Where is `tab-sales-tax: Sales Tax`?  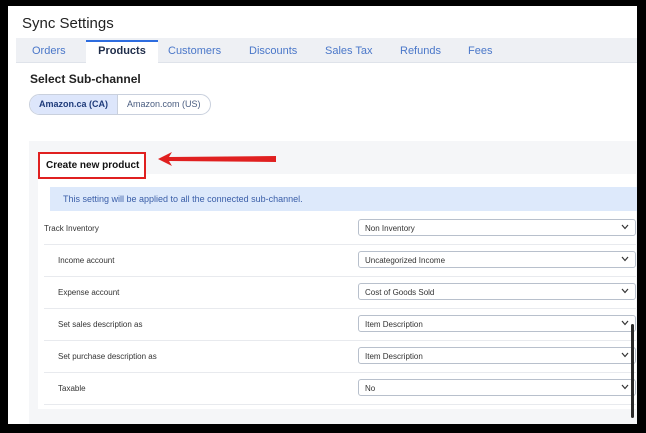 tab-sales-tax: Sales Tax is located at coordinates (349, 51).